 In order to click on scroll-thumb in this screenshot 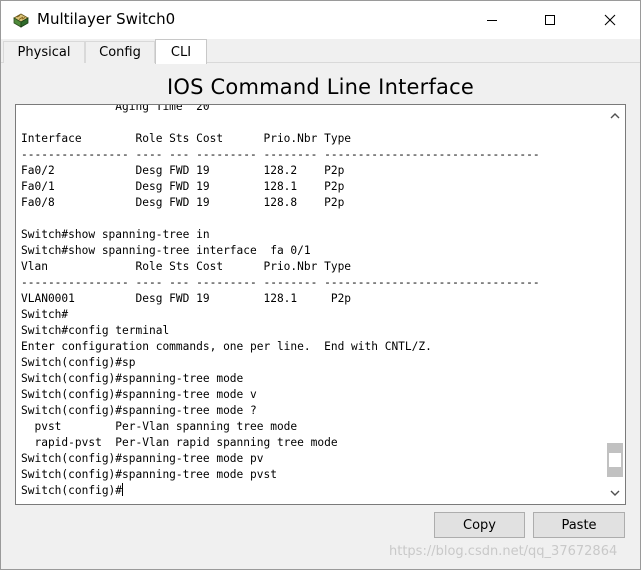, I will do `click(615, 460)`.